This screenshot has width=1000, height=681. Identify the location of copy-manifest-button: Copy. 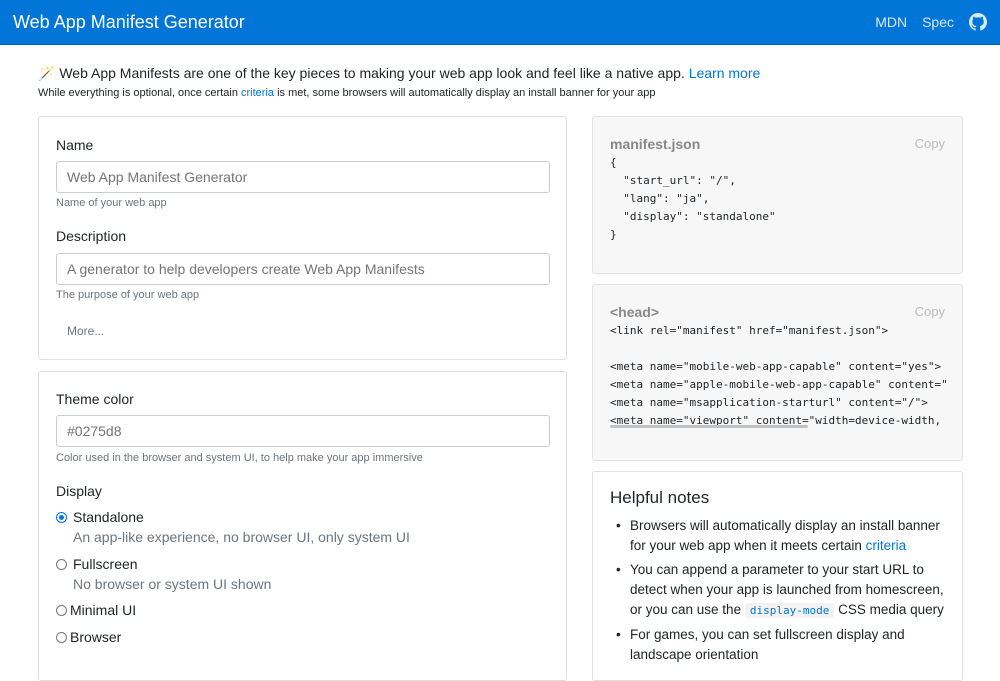
(930, 143).